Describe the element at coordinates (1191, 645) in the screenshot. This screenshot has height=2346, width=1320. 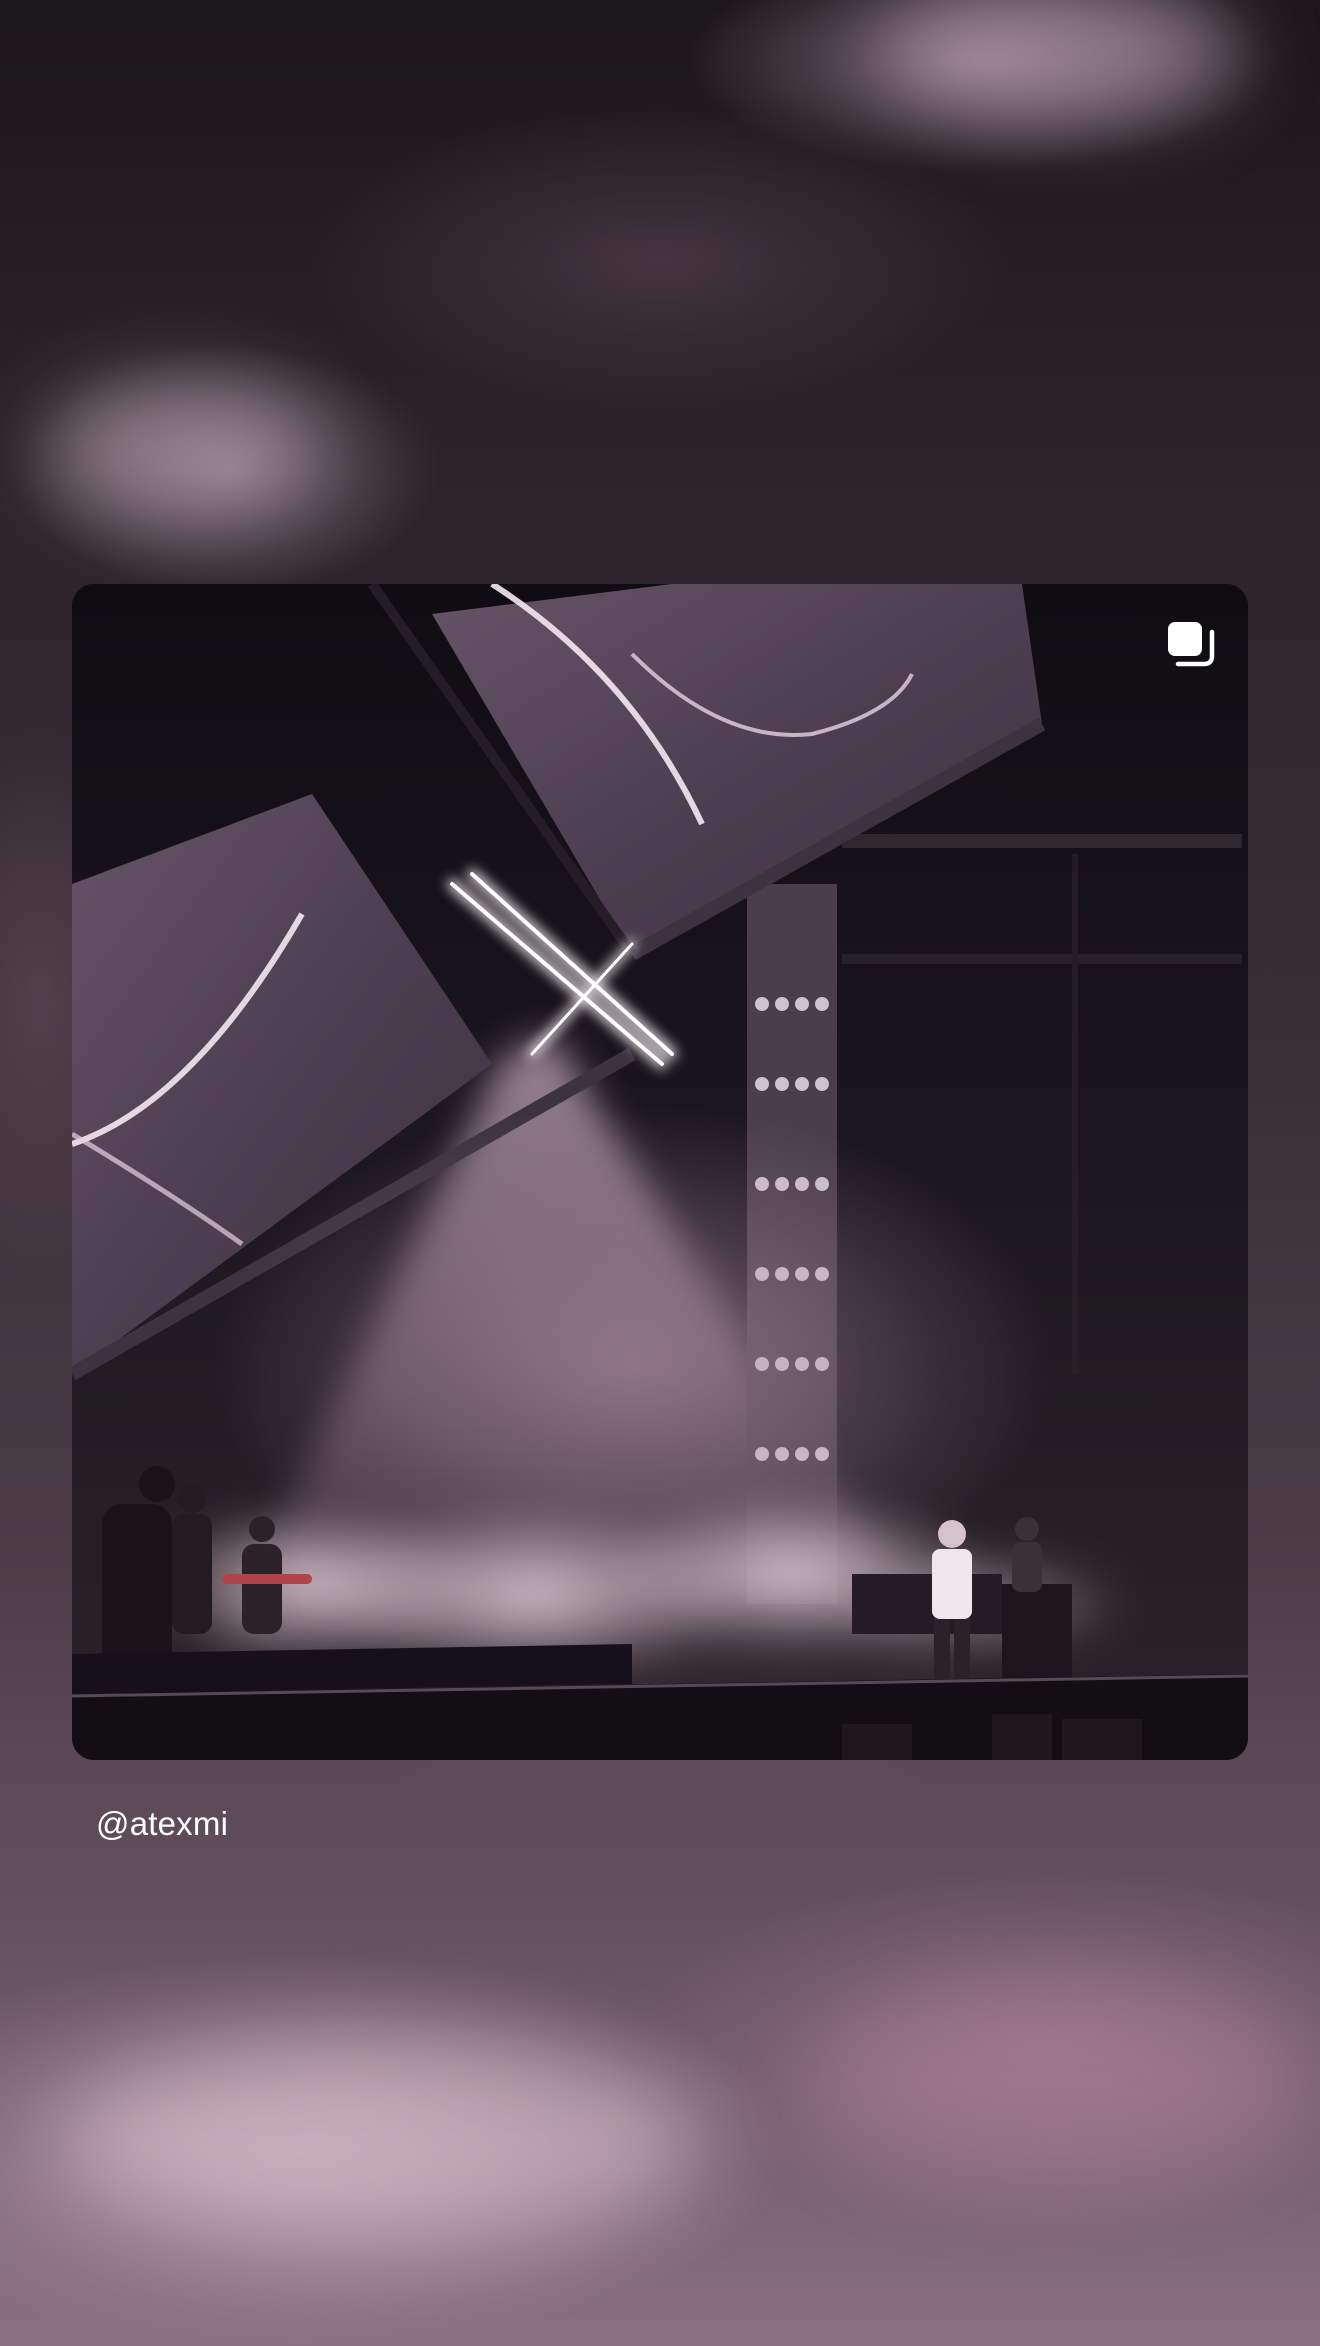
I see `multiple-posts-icon` at that location.